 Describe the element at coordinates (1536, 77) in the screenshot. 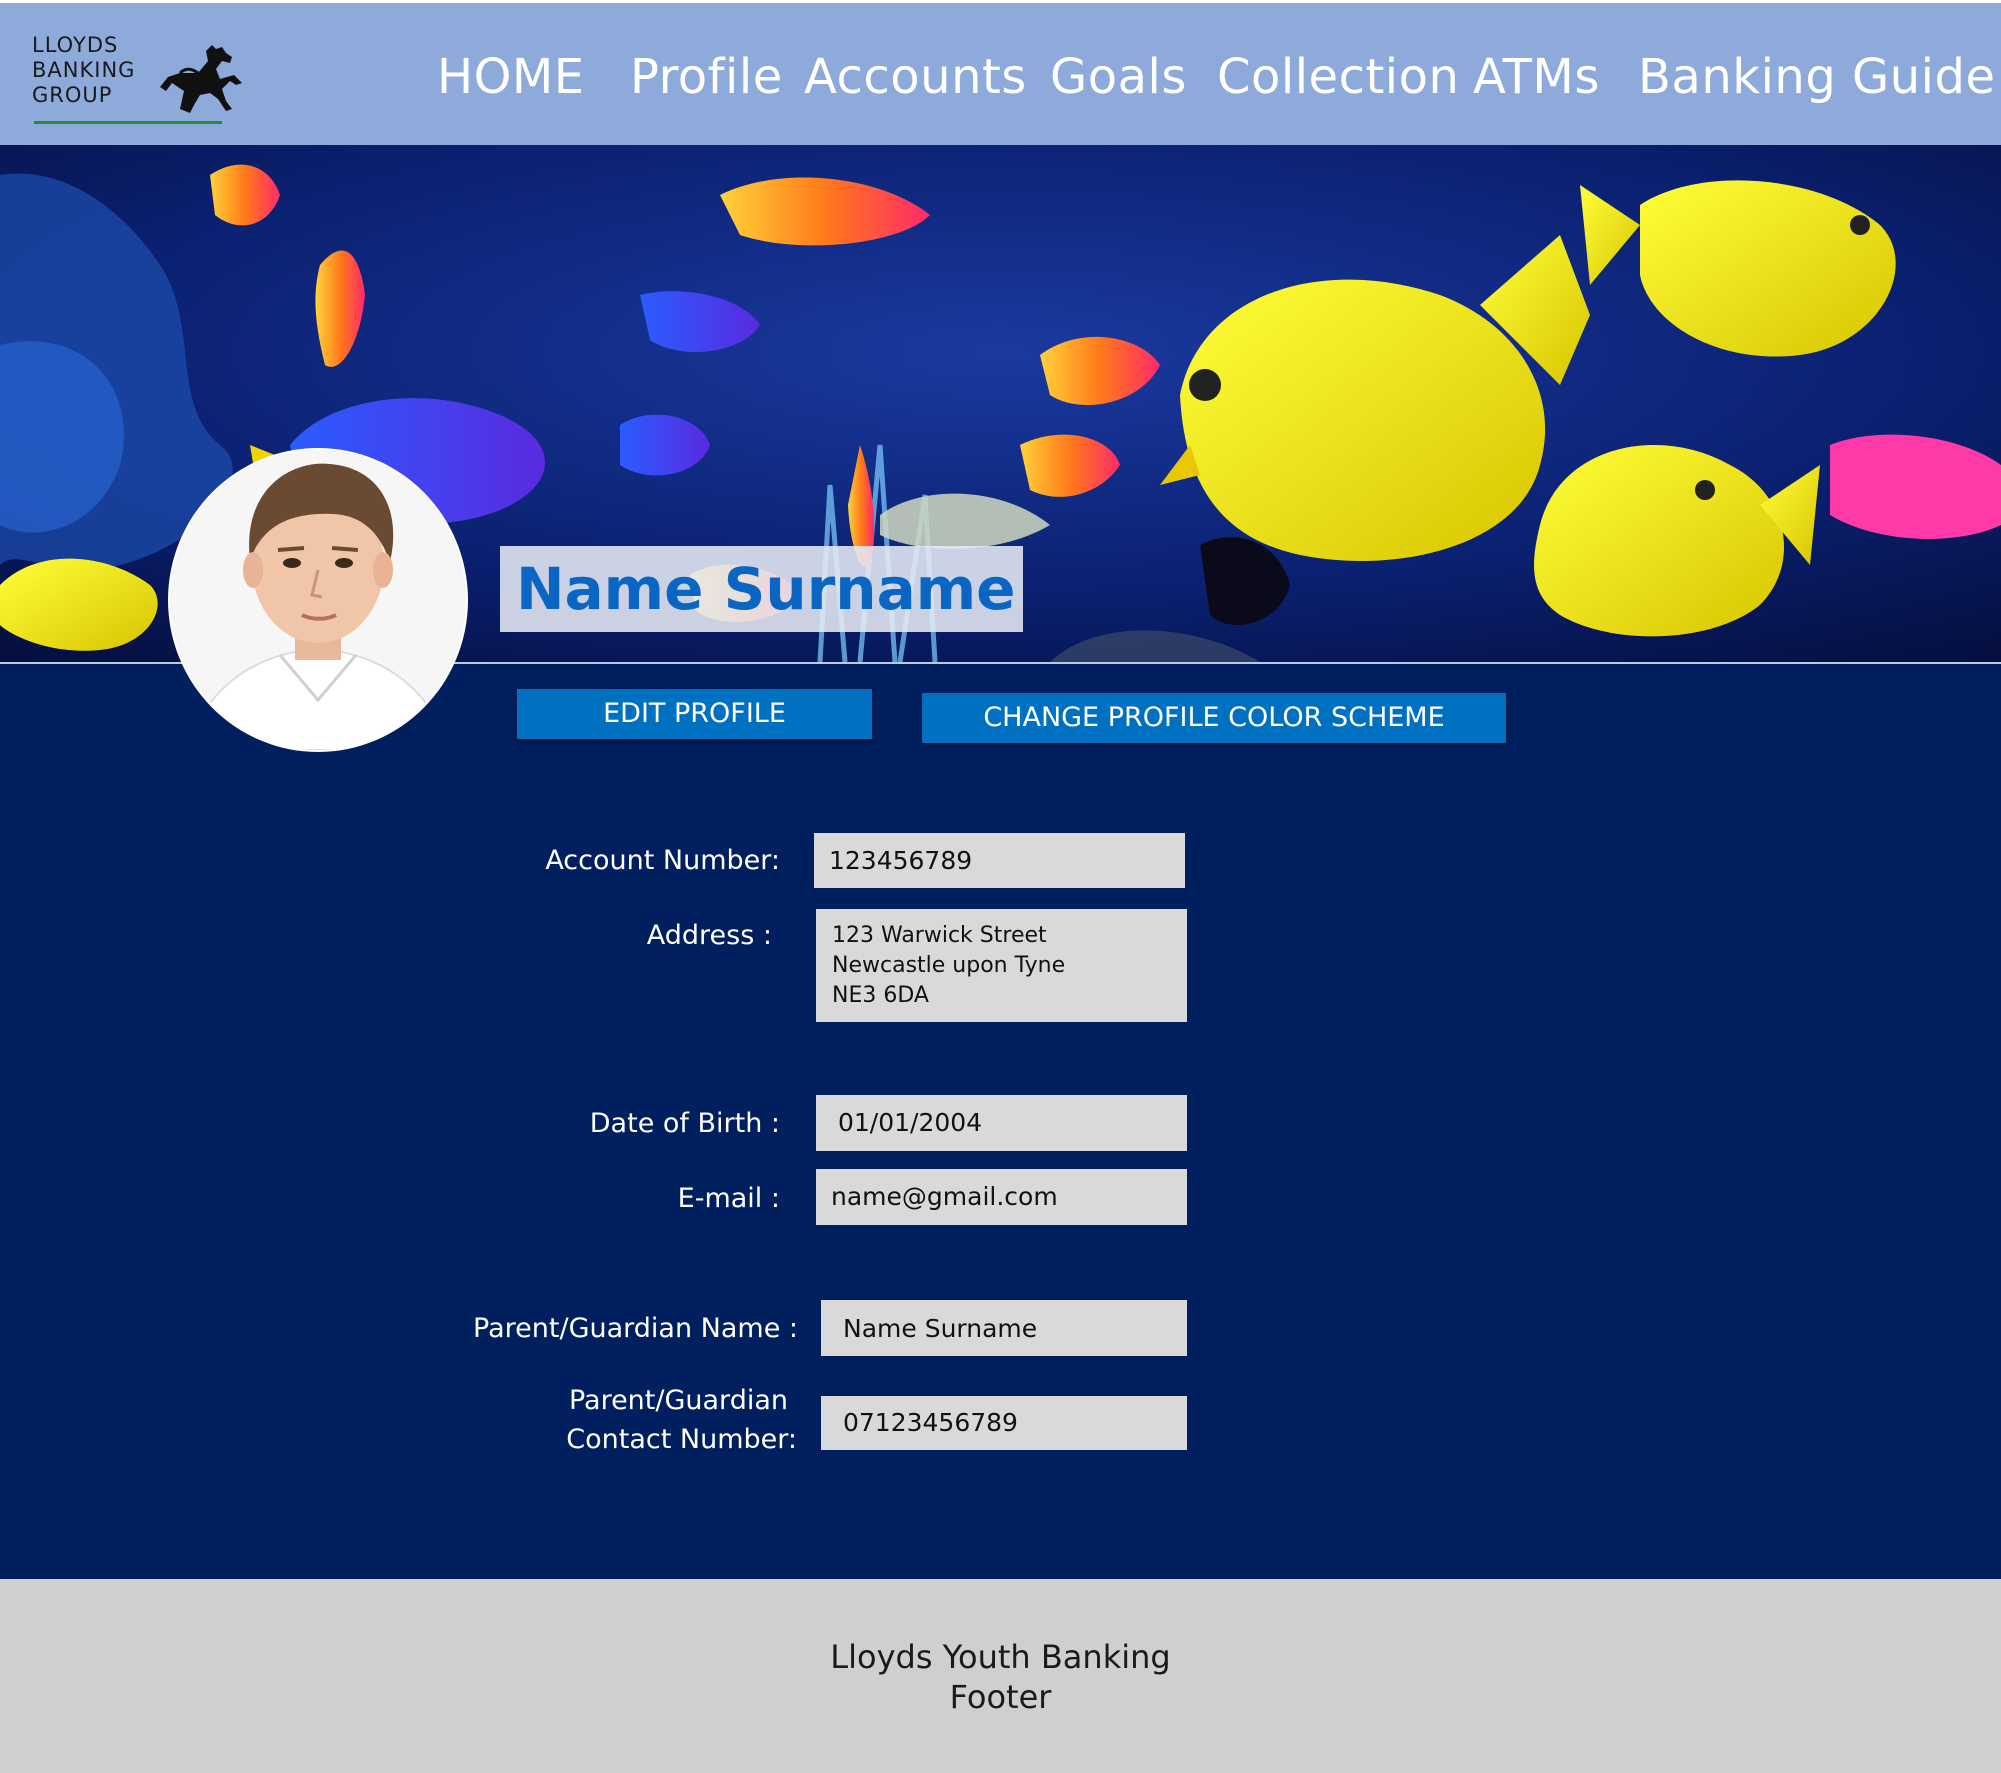

I see `nav-atms: ATMs` at that location.